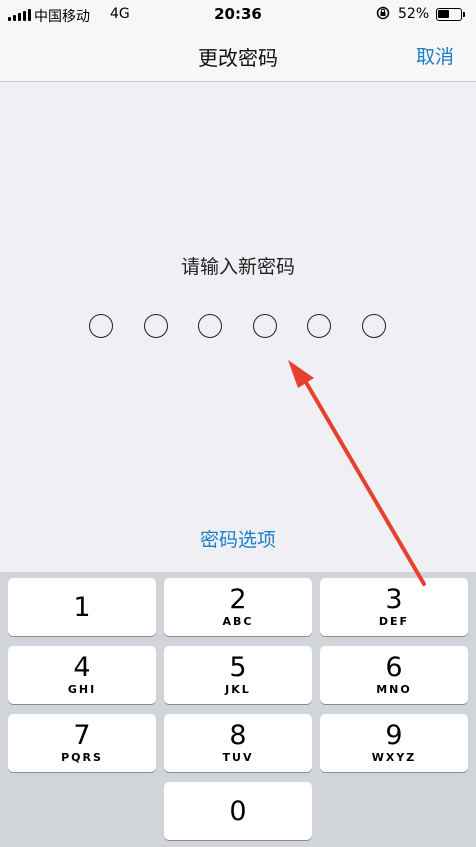 This screenshot has width=476, height=847. Describe the element at coordinates (394, 735) in the screenshot. I see `key-digit: 9` at that location.